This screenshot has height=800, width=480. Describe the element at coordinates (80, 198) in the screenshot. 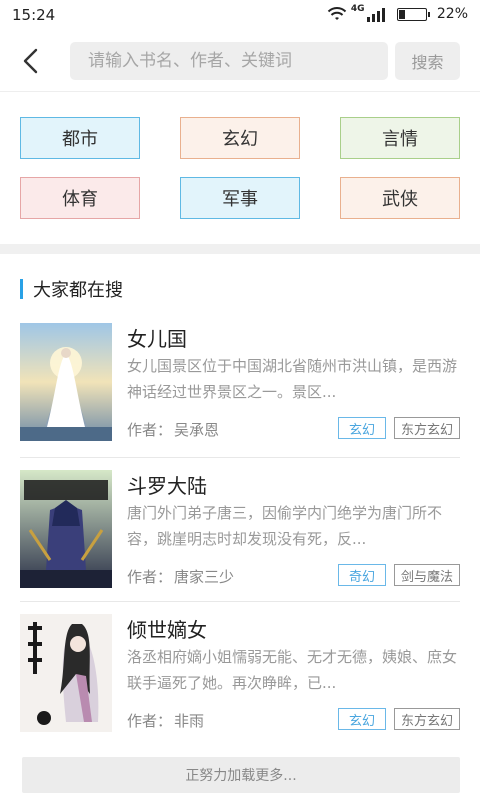

I see `category-button: 体育` at that location.